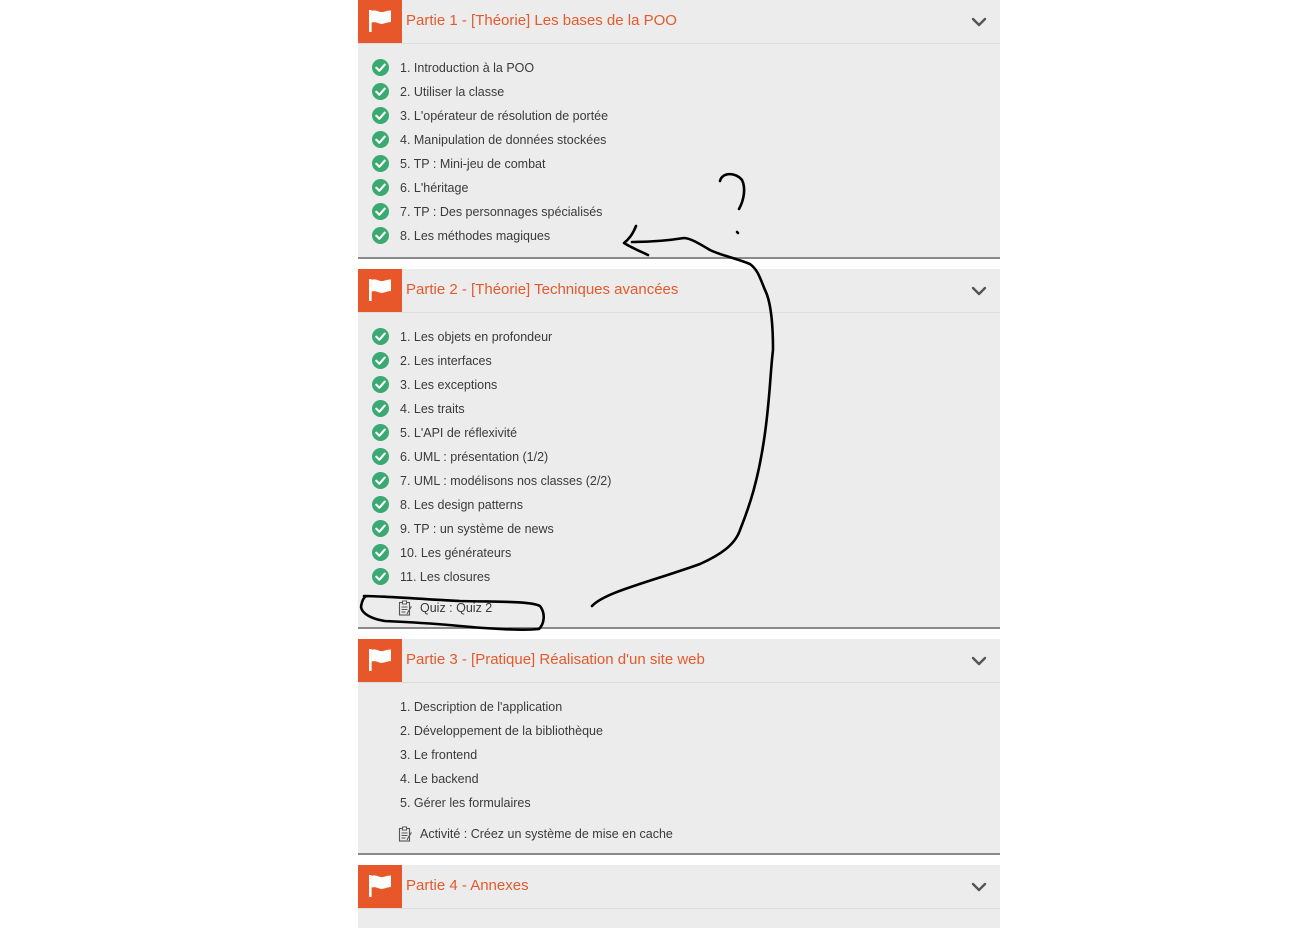 This screenshot has height=928, width=1299. Describe the element at coordinates (473, 164) in the screenshot. I see `chapter-label: 5. TP : Mini-jeu de combat` at that location.